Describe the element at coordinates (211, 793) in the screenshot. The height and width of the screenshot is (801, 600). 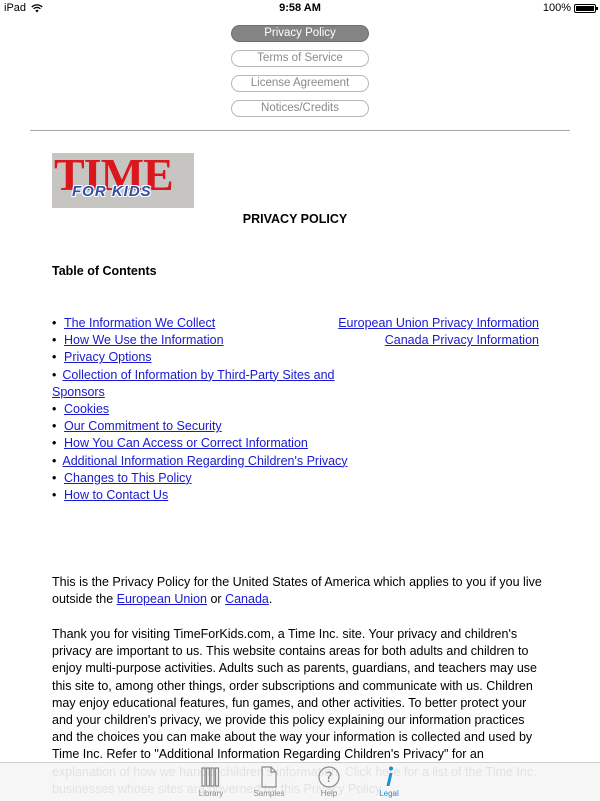
I see `tab-library-label: Library` at that location.